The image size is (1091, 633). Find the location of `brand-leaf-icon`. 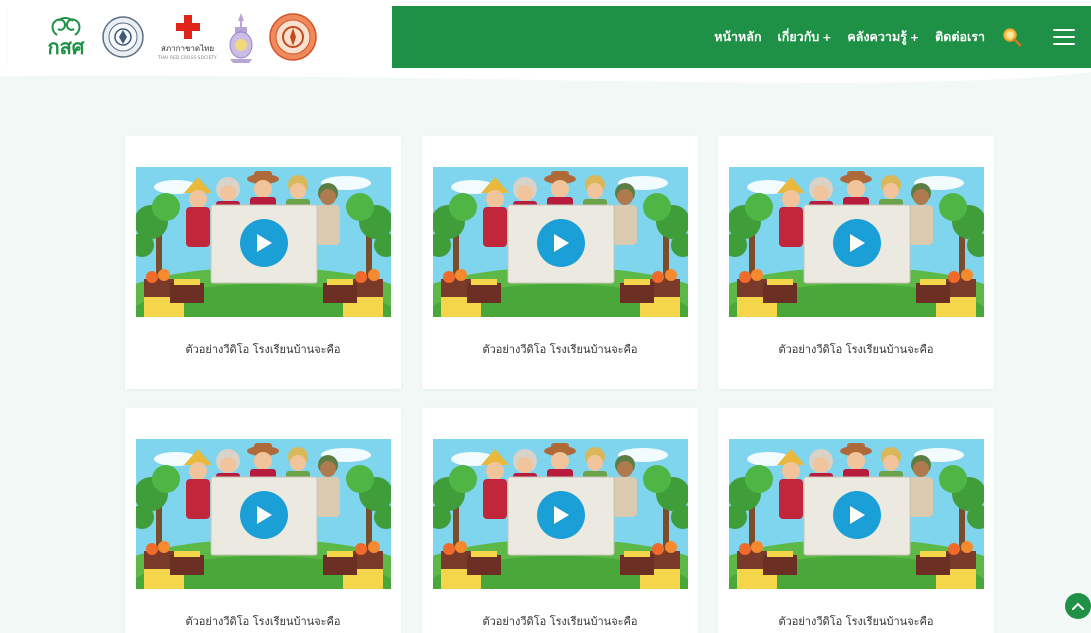

brand-leaf-icon is located at coordinates (66, 26).